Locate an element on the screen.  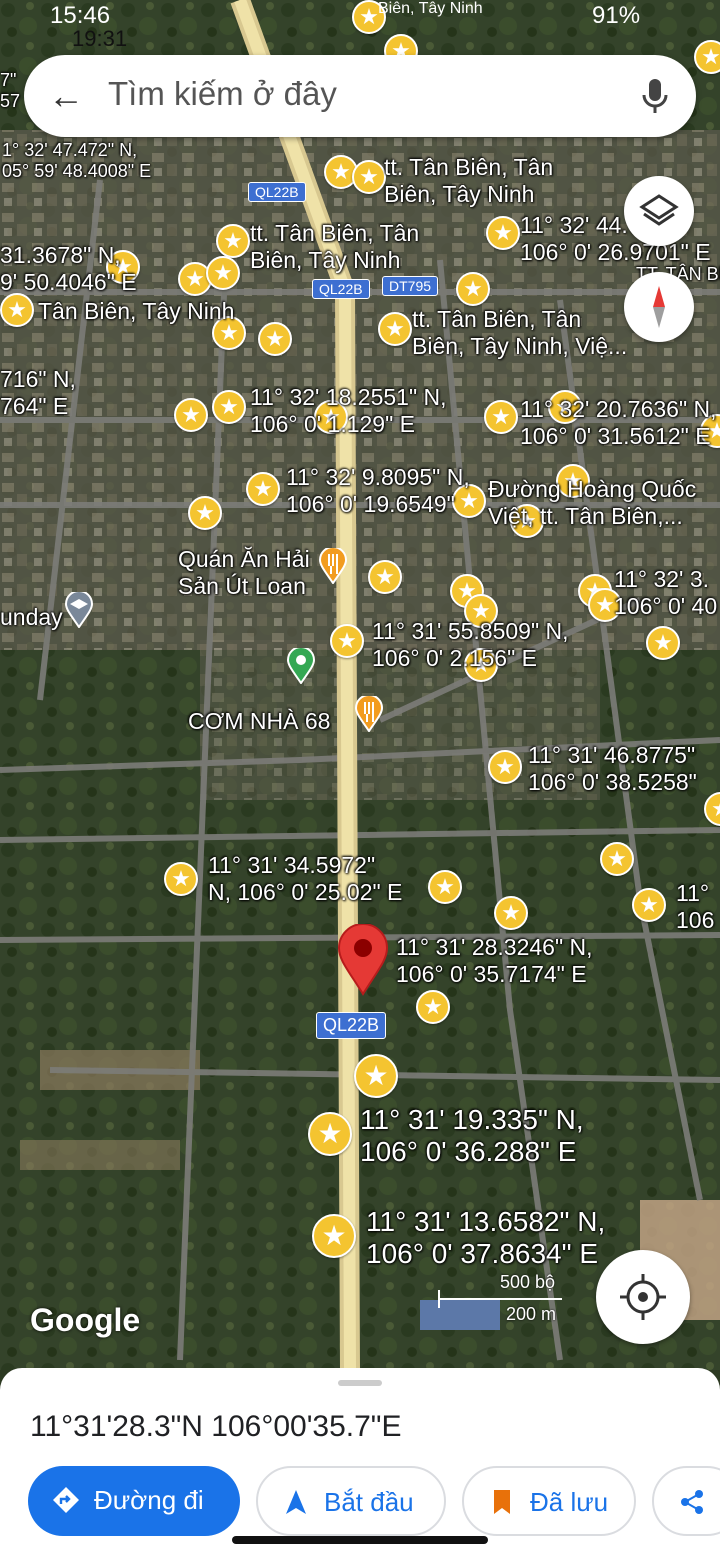
map-label: 11° 32' 20.7636" N, 106° 0' 31.5612" E is located at coordinates (618, 422).